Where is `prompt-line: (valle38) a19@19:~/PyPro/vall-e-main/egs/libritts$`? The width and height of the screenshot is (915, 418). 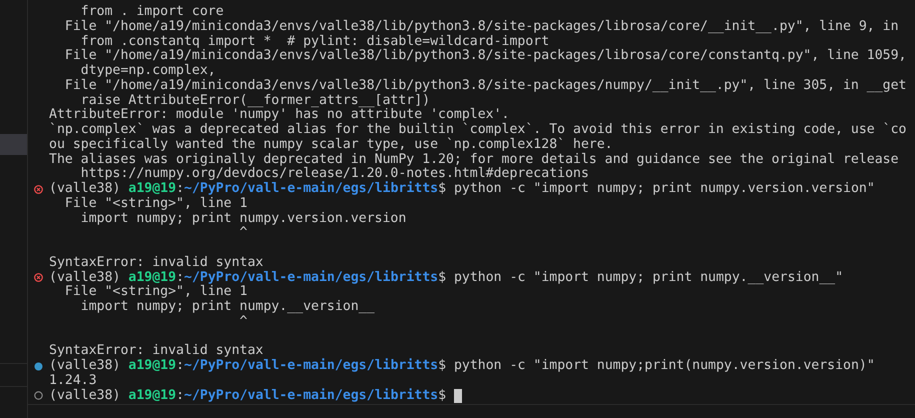
prompt-line: (valle38) a19@19:~/PyPro/vall-e-main/egs/libritts$ is located at coordinates (247, 396).